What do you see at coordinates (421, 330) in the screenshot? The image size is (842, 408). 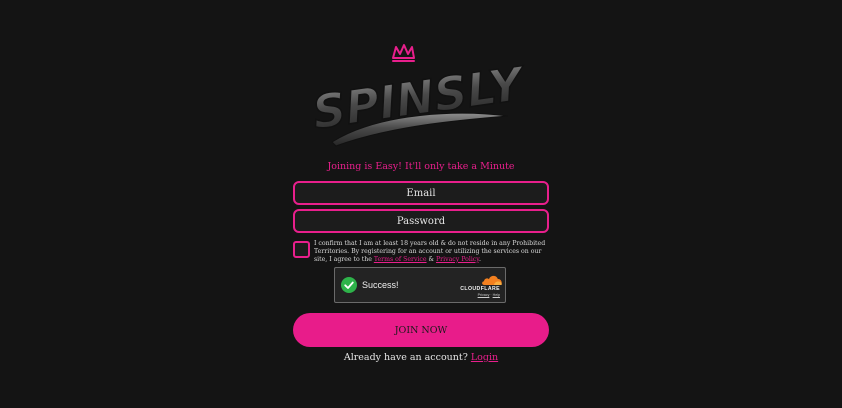 I see `join-now-button: JOIN NOW` at bounding box center [421, 330].